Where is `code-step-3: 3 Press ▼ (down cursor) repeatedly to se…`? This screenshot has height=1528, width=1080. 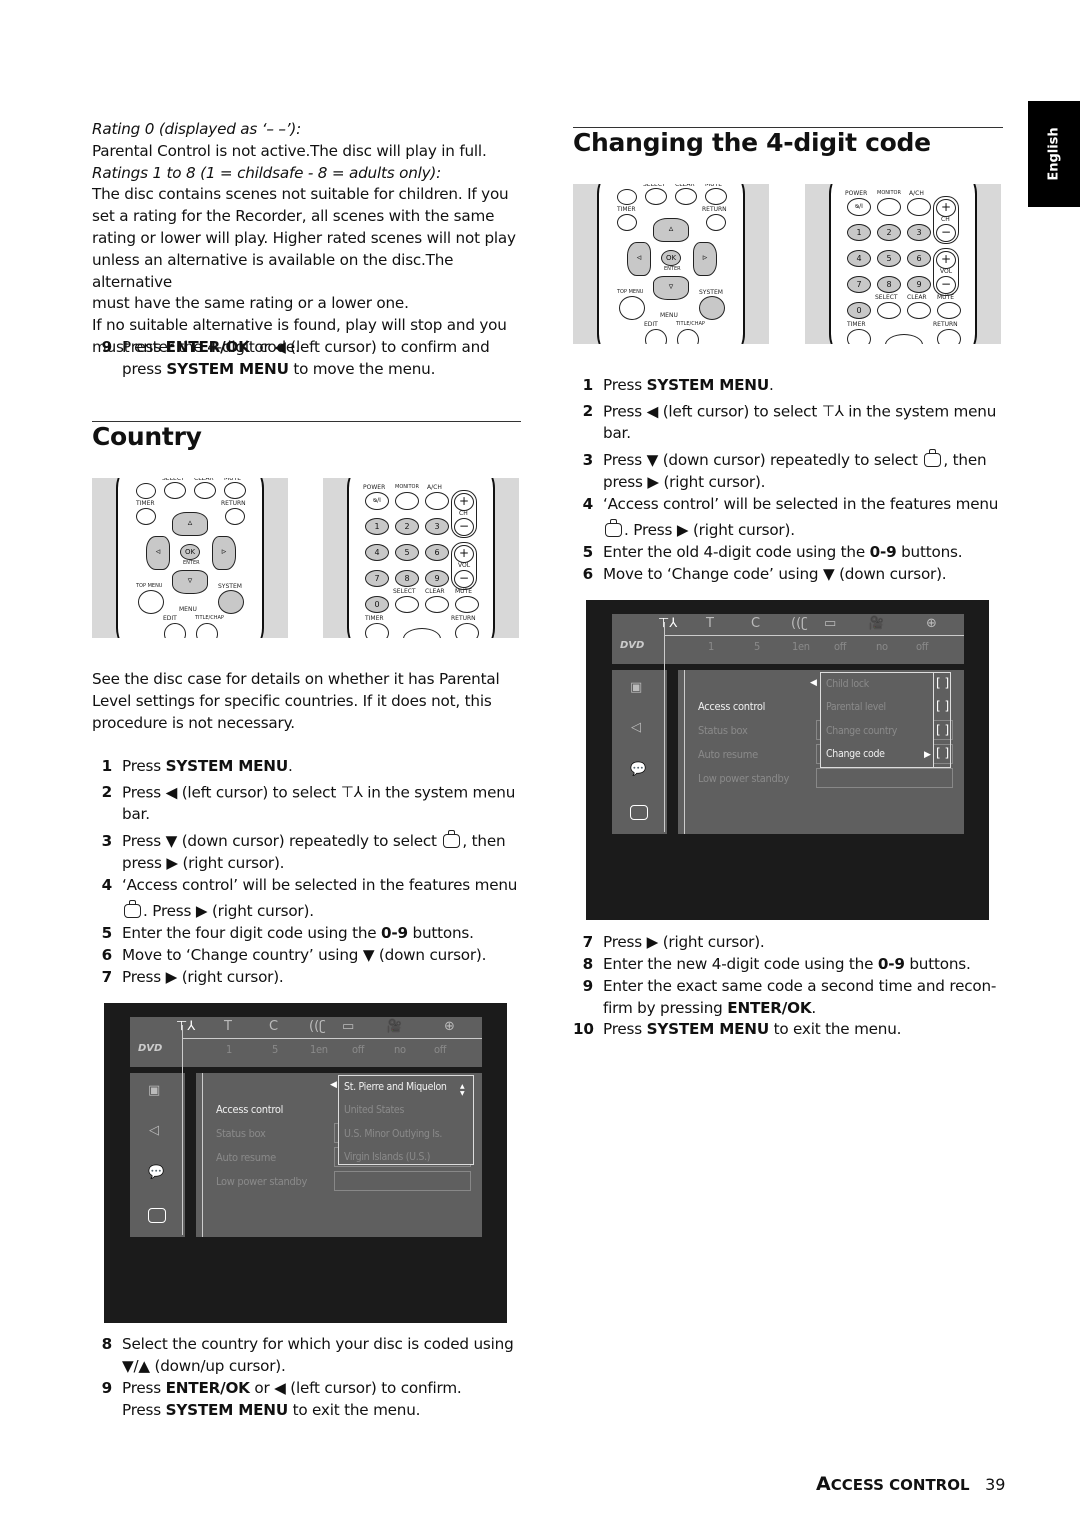 code-step-3: 3 Press ▼ (down cursor) repeatedly to se… is located at coordinates (784, 470).